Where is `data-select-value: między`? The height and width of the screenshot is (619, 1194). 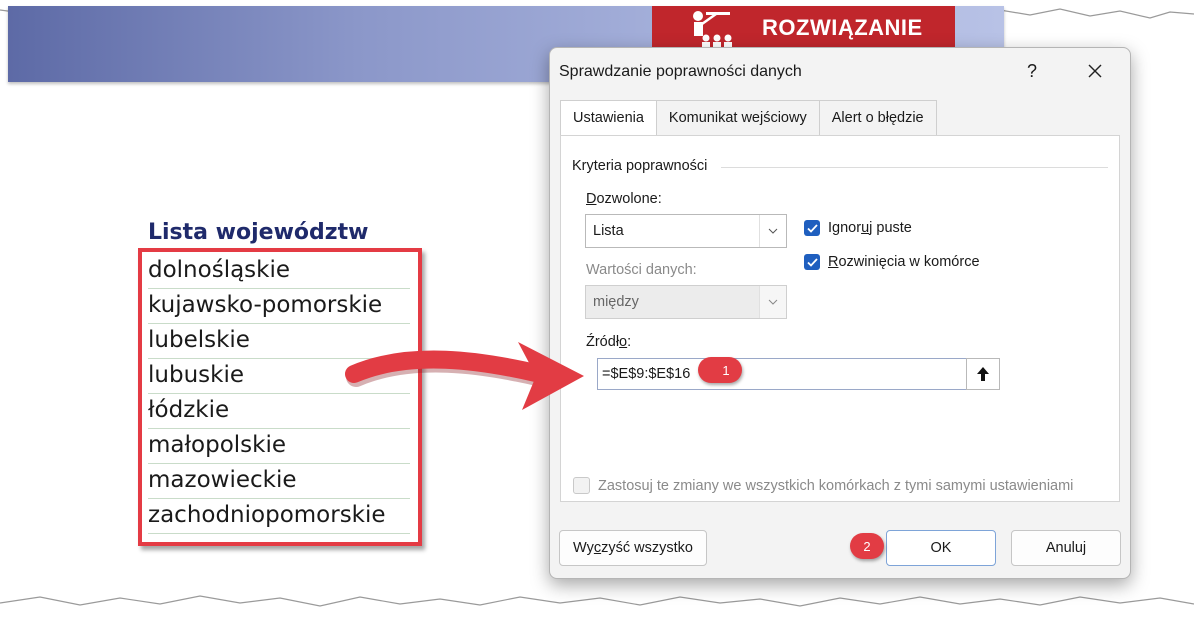 data-select-value: między is located at coordinates (616, 302).